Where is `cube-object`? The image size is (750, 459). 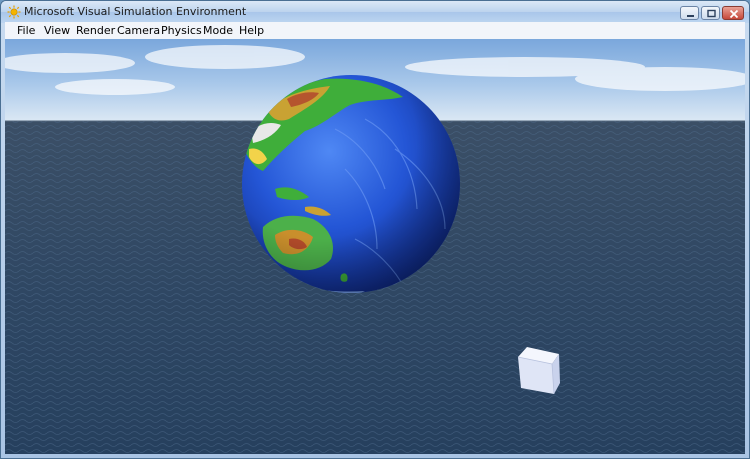 cube-object is located at coordinates (538, 371).